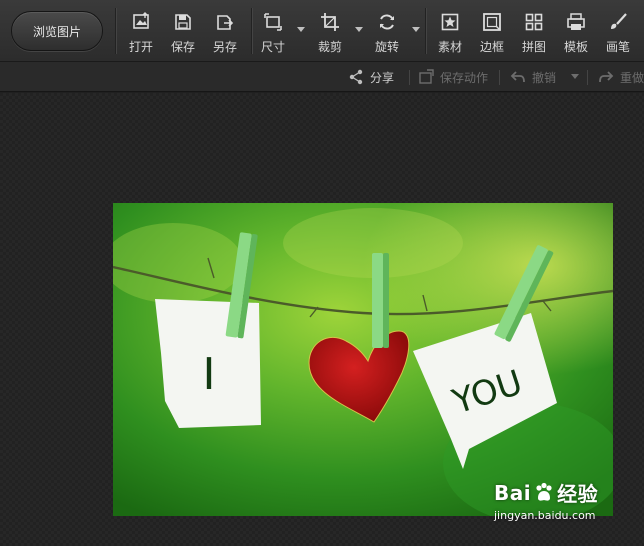 The width and height of the screenshot is (644, 546). What do you see at coordinates (576, 21) in the screenshot?
I see `template-icon` at bounding box center [576, 21].